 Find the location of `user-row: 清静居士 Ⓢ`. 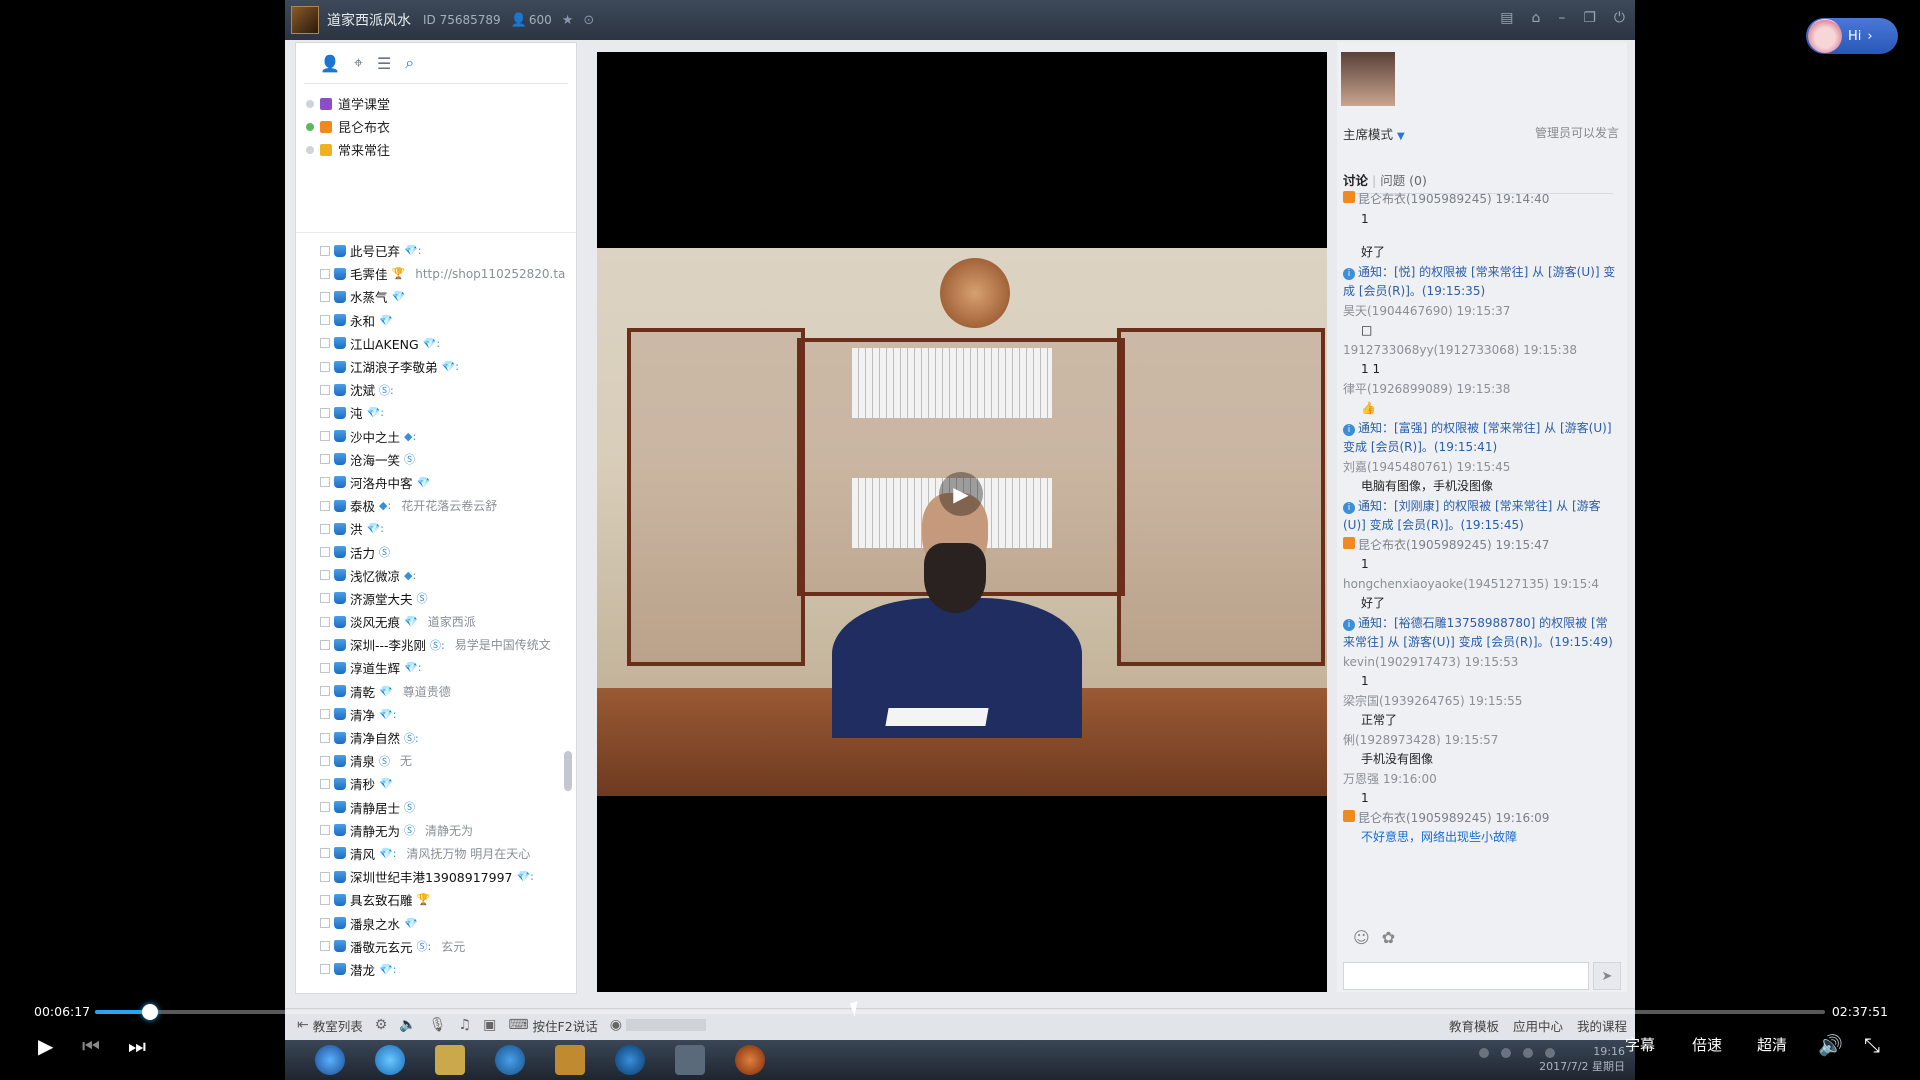

user-row: 清静居士 Ⓢ is located at coordinates (431, 807).